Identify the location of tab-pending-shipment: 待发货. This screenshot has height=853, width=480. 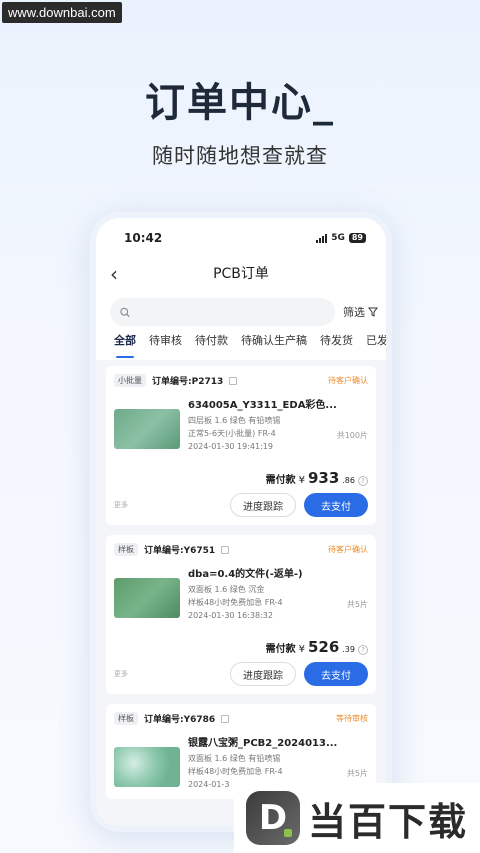
(336, 345).